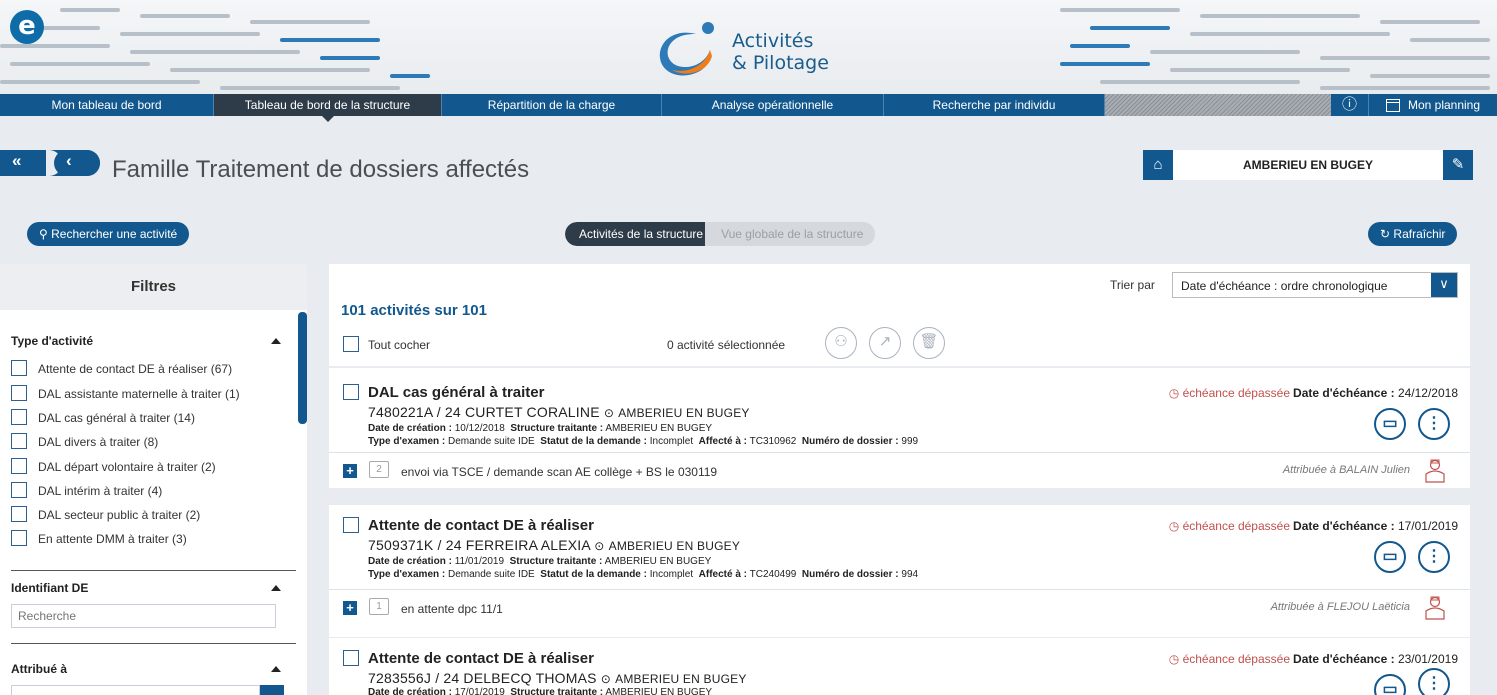 This screenshot has width=1497, height=695. Describe the element at coordinates (1218, 105) in the screenshot. I see `nav-filler` at that location.